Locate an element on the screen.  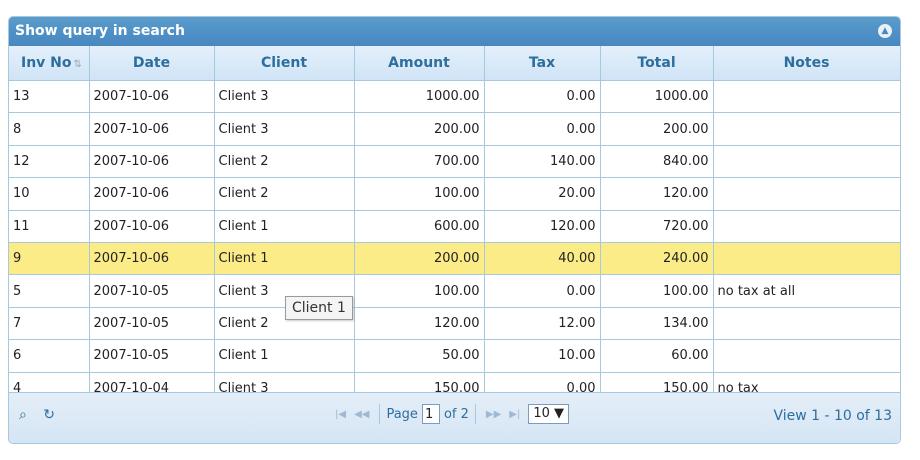
client-tooltip: Client 1 is located at coordinates (319, 308).